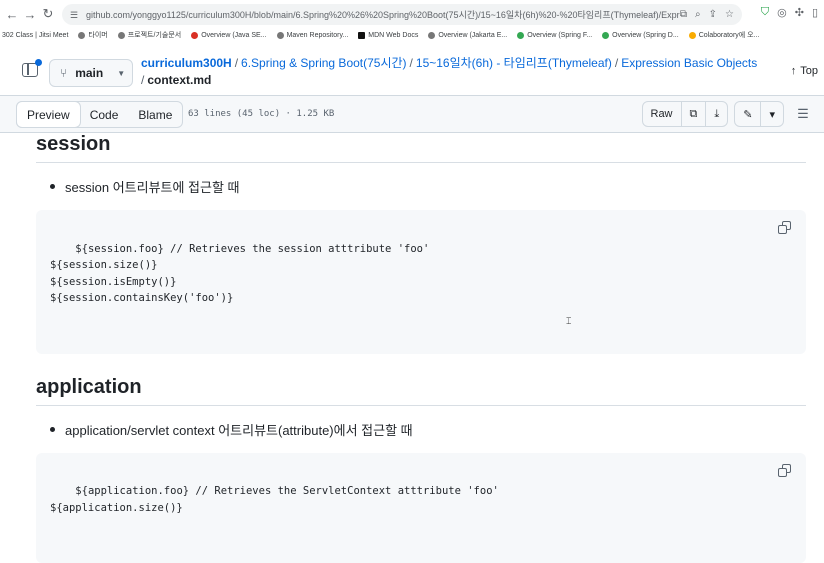 The height and width of the screenshot is (563, 824). Describe the element at coordinates (692, 35) in the screenshot. I see `colab-icon` at that location.